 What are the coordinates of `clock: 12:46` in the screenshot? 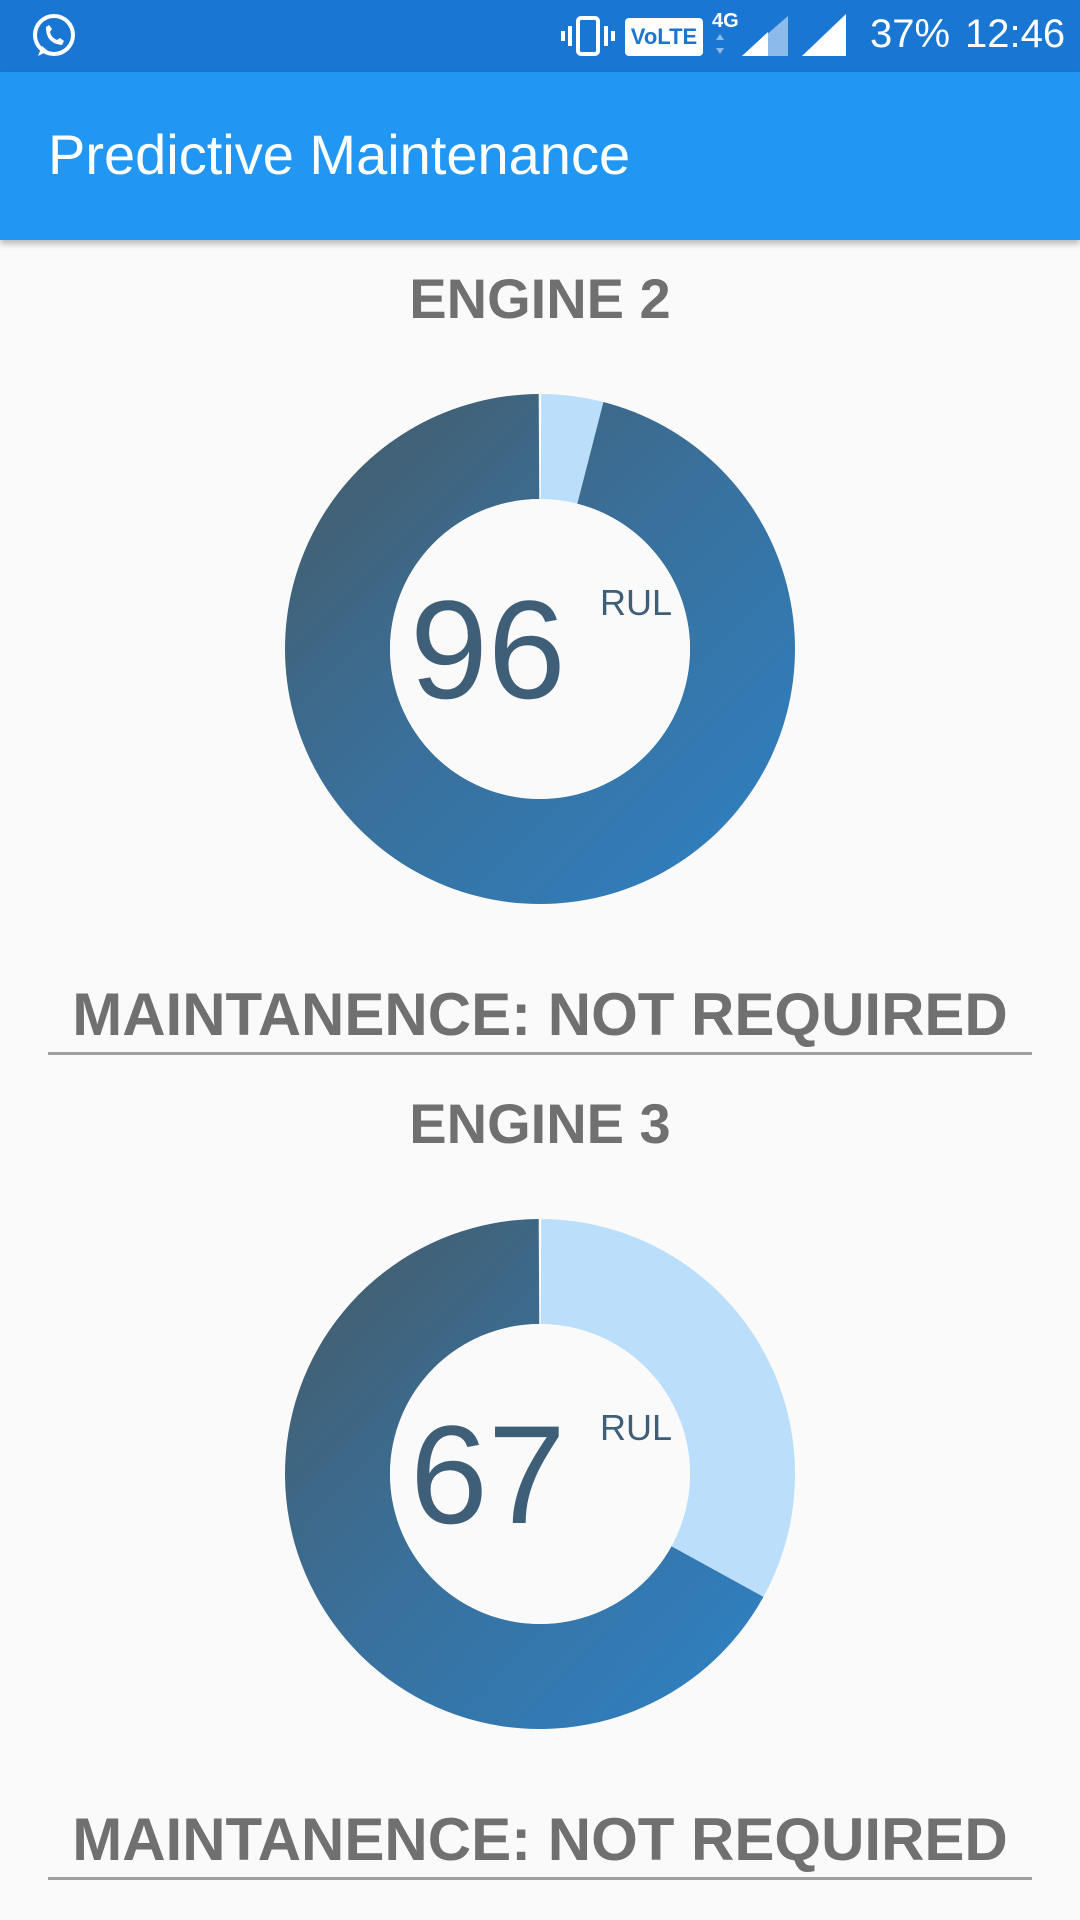 It's located at (1015, 34).